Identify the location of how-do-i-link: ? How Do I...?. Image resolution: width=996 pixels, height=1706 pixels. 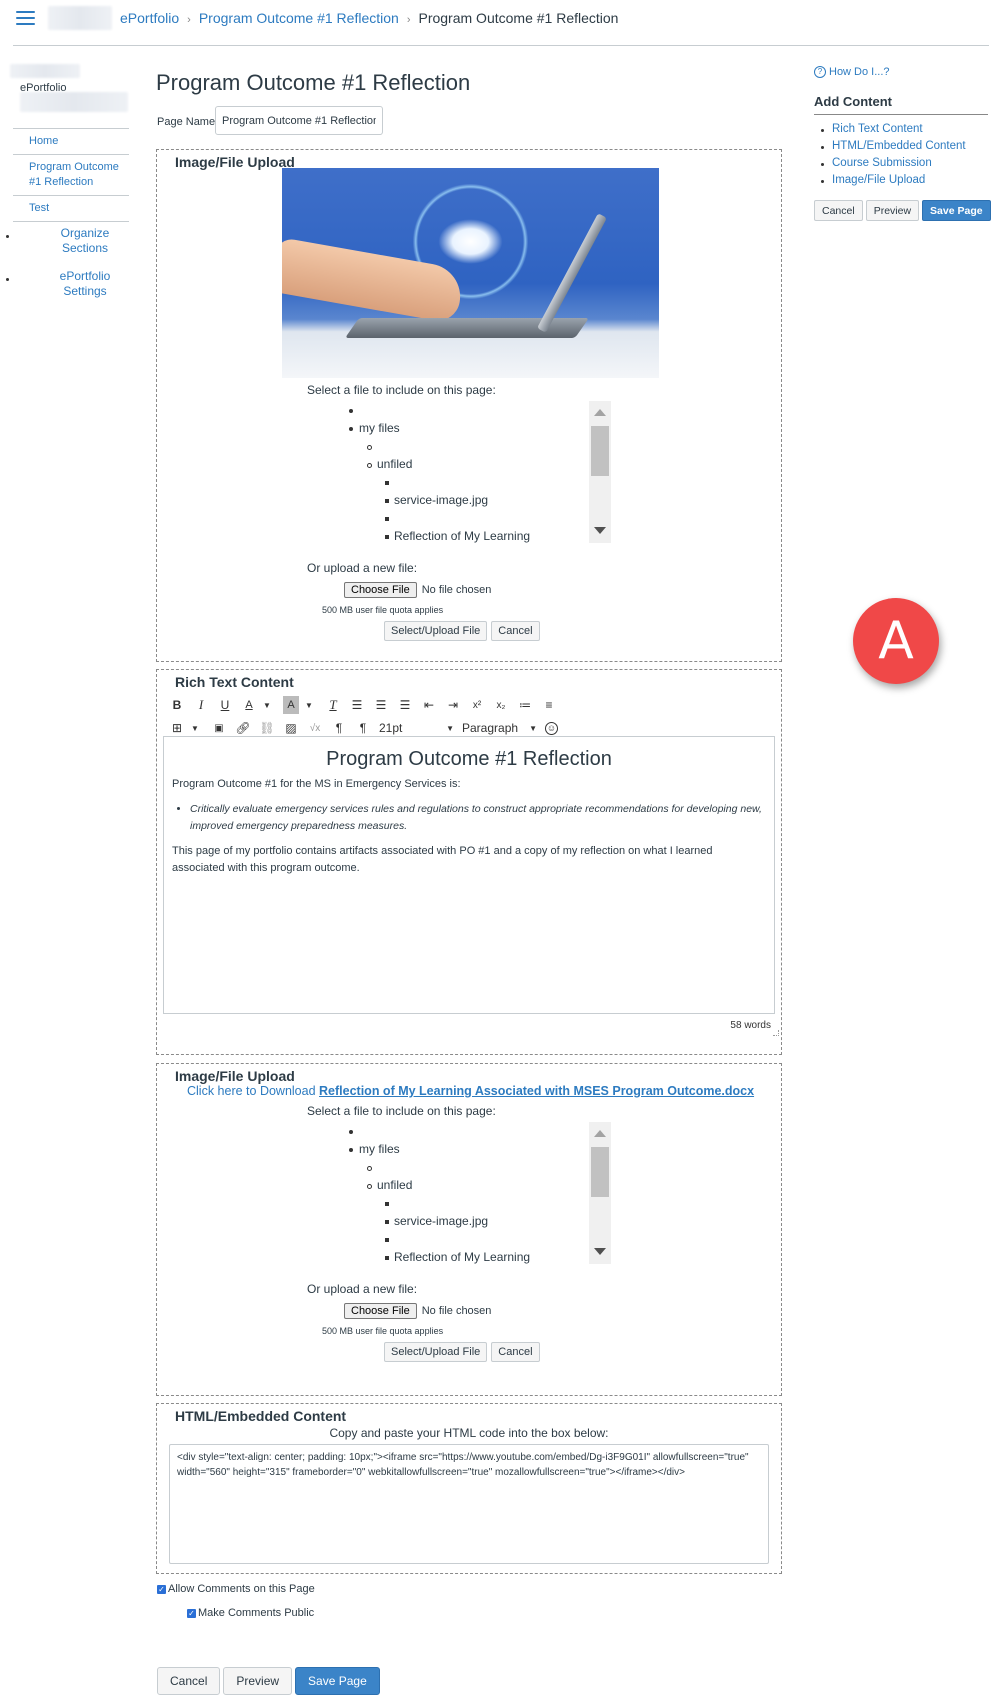
(852, 72).